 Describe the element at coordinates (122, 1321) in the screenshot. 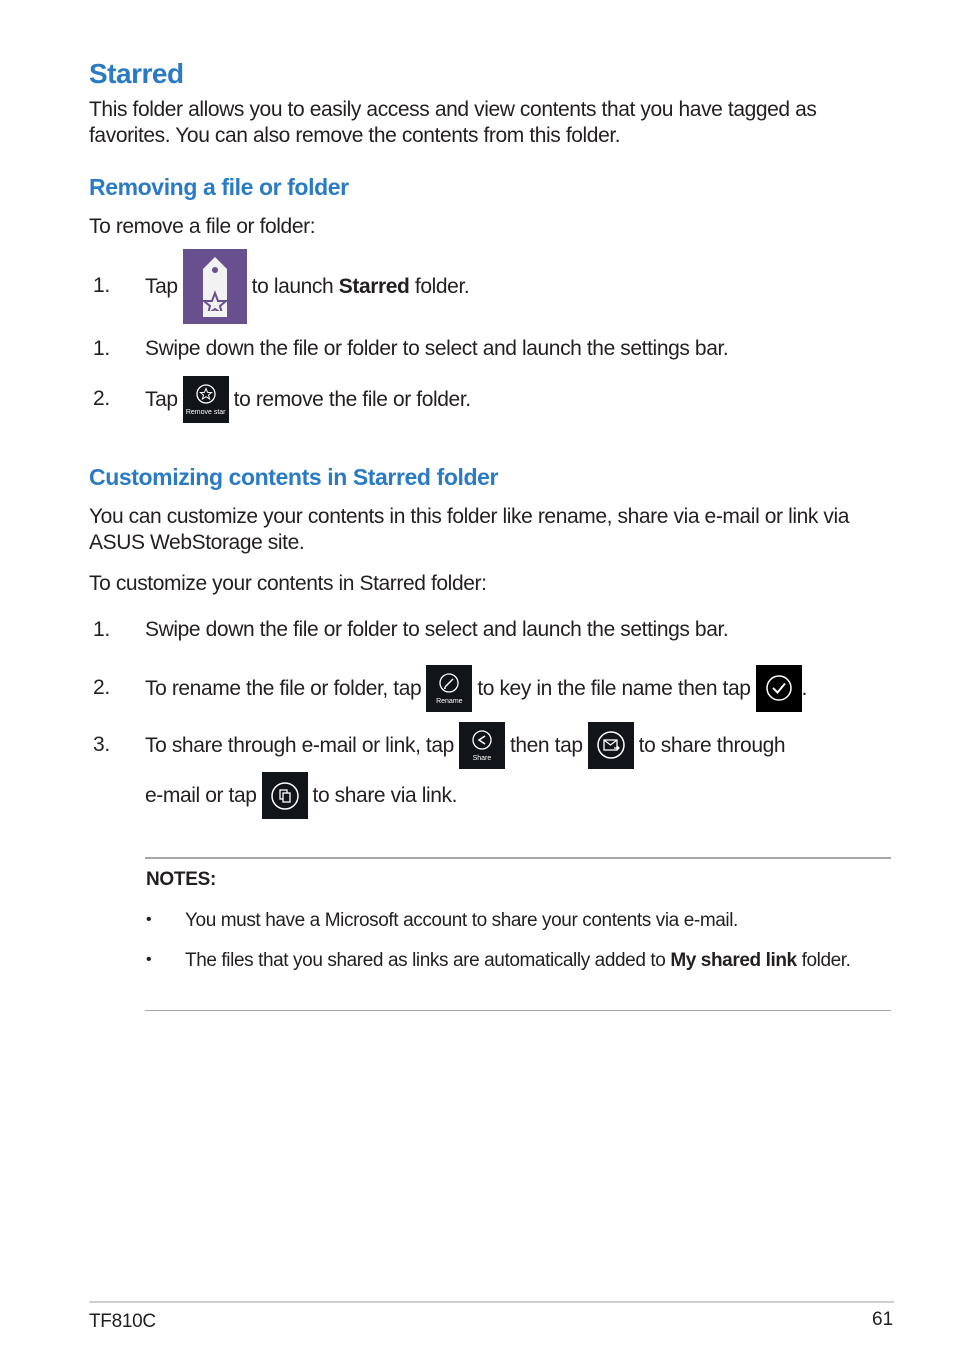

I see `footer-model: TF810C` at that location.